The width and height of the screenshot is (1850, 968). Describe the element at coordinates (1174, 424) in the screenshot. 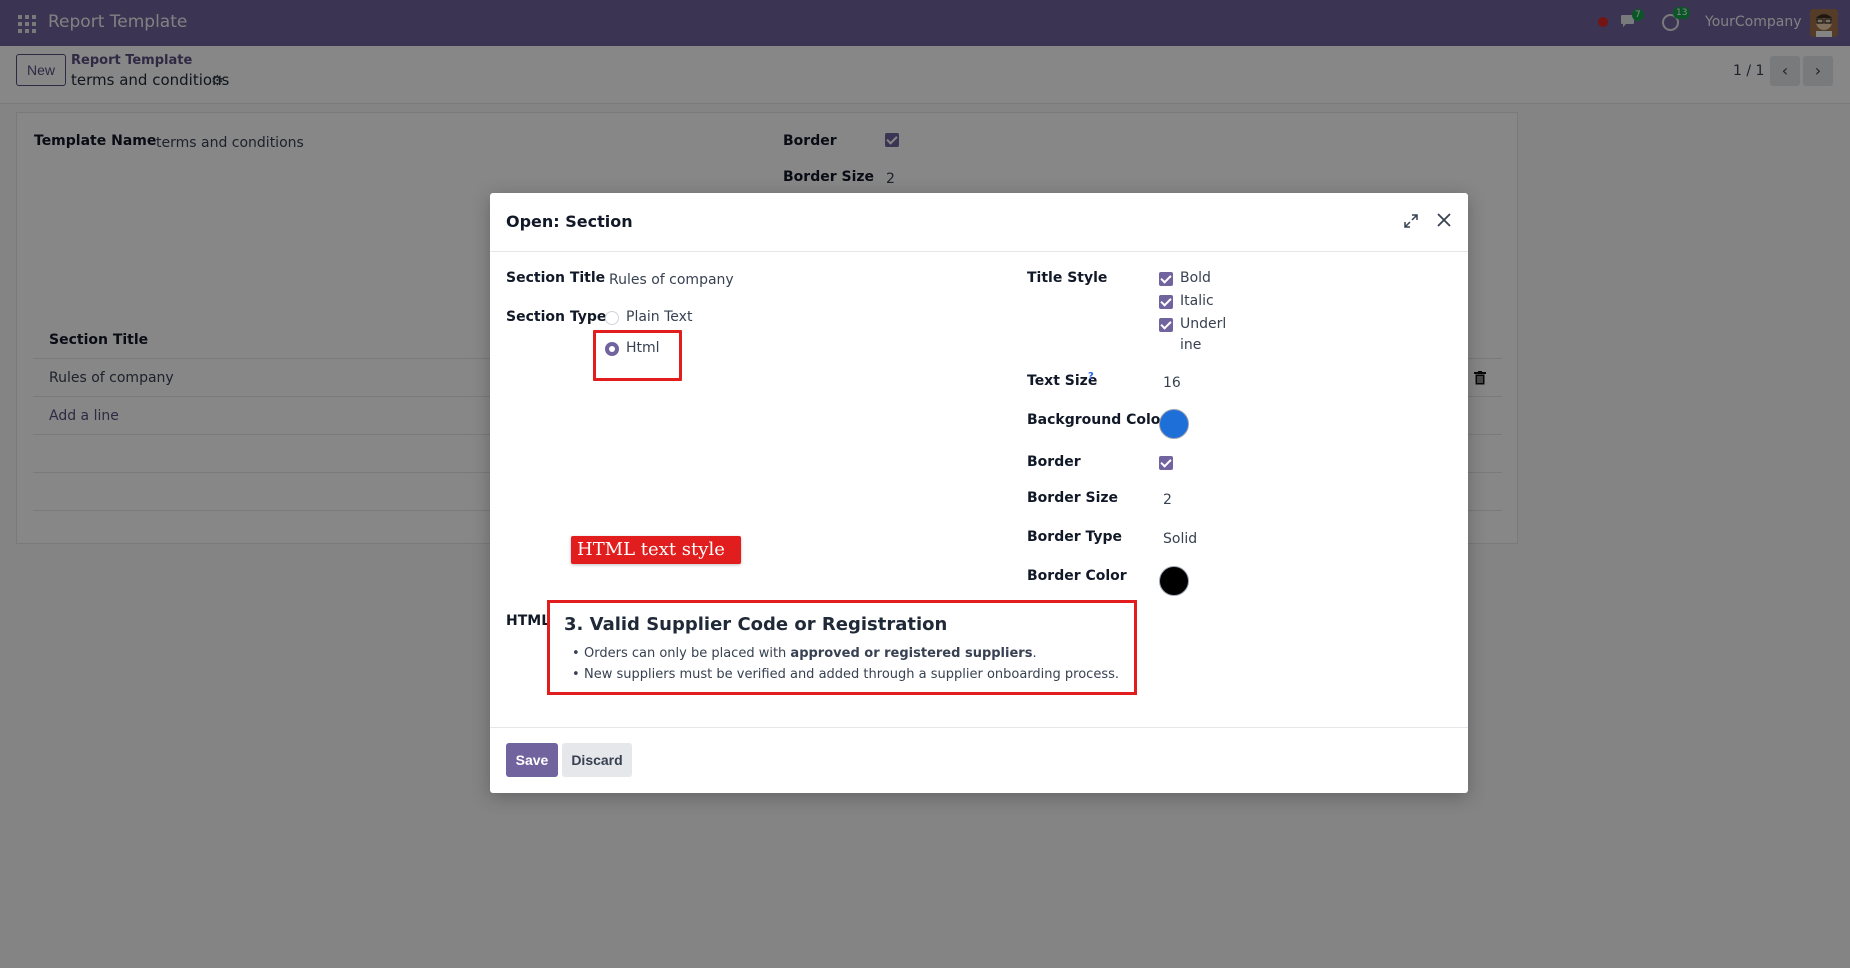

I see `background-color-picker` at that location.